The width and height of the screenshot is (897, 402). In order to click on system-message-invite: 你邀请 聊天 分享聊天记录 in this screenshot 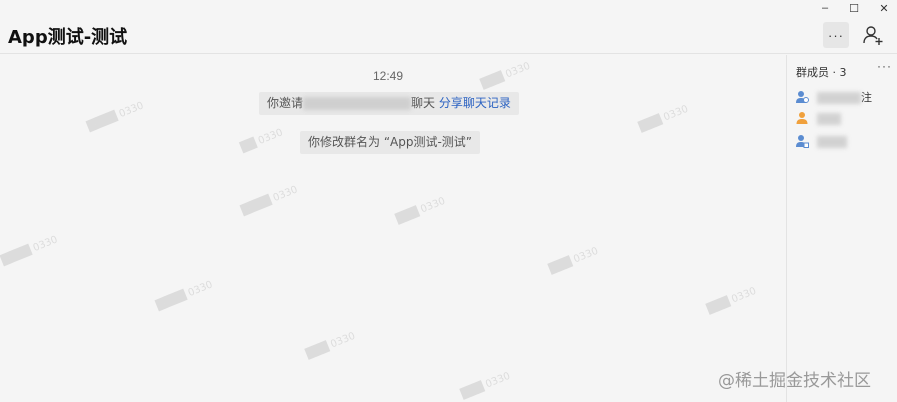, I will do `click(389, 103)`.